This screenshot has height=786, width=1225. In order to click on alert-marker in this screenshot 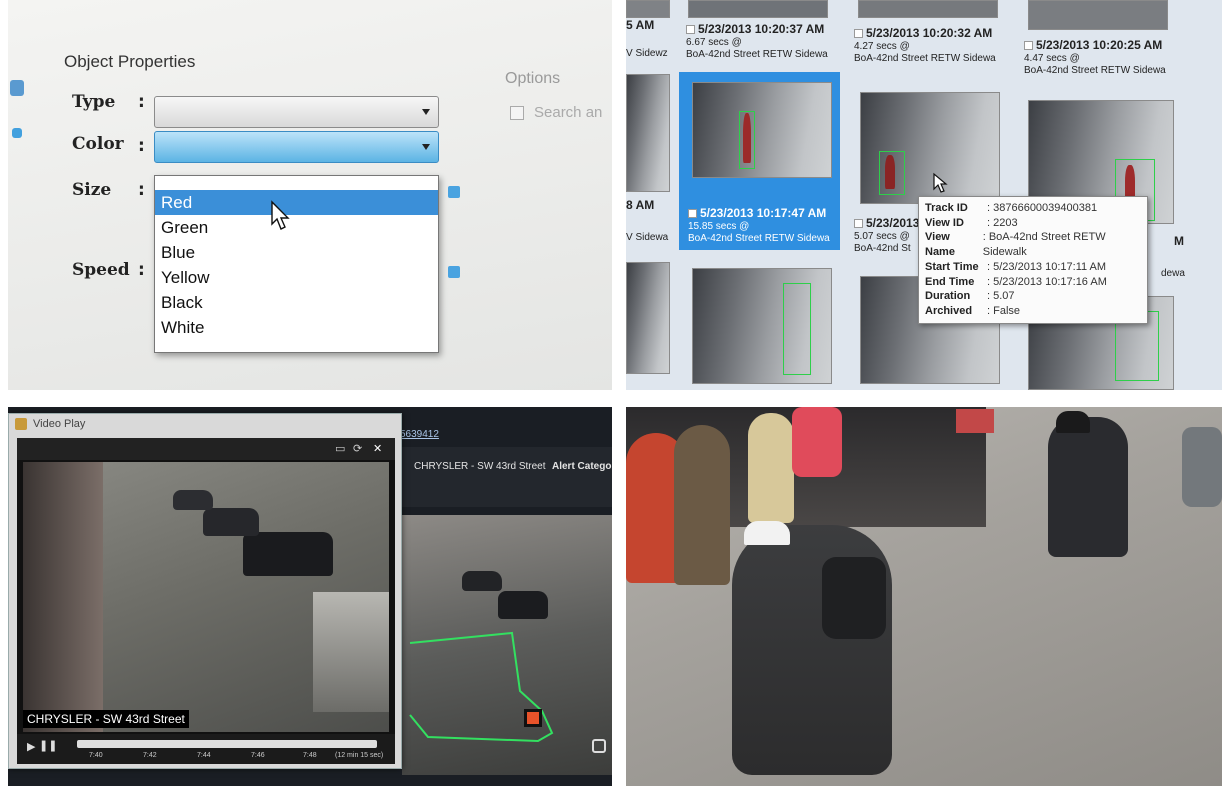, I will do `click(533, 718)`.